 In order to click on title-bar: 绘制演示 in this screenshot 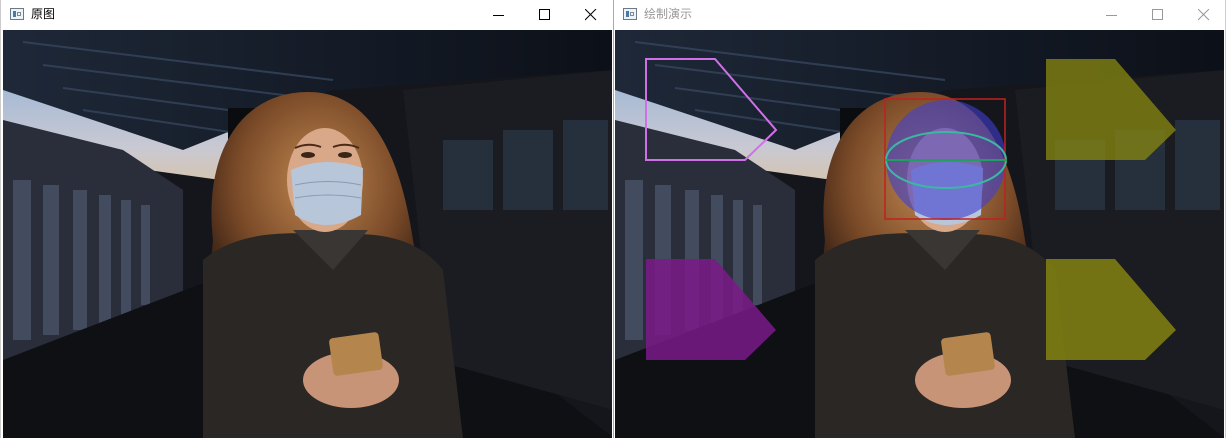, I will do `click(919, 15)`.